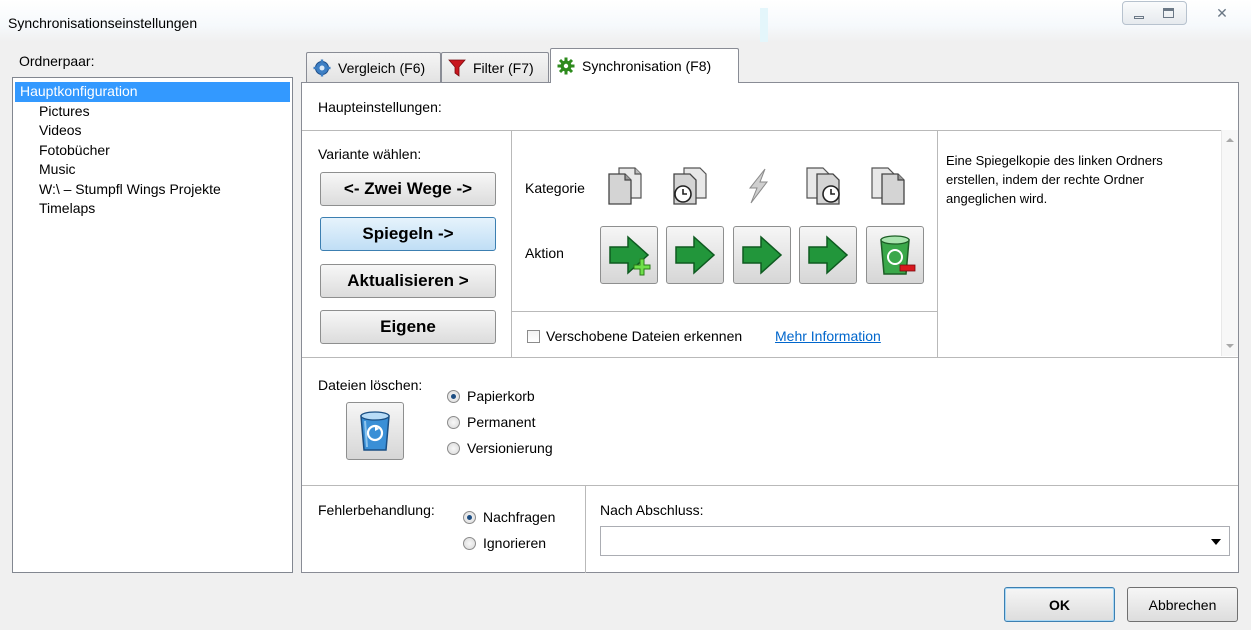 The width and height of the screenshot is (1251, 630). I want to click on title-glow, so click(764, 25).